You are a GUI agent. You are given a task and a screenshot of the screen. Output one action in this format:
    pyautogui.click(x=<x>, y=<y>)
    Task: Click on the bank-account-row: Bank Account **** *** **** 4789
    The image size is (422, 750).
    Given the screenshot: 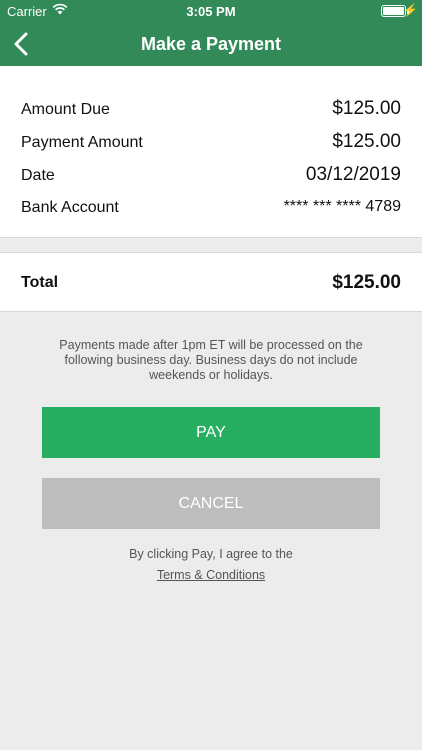 What is the action you would take?
    pyautogui.click(x=211, y=208)
    